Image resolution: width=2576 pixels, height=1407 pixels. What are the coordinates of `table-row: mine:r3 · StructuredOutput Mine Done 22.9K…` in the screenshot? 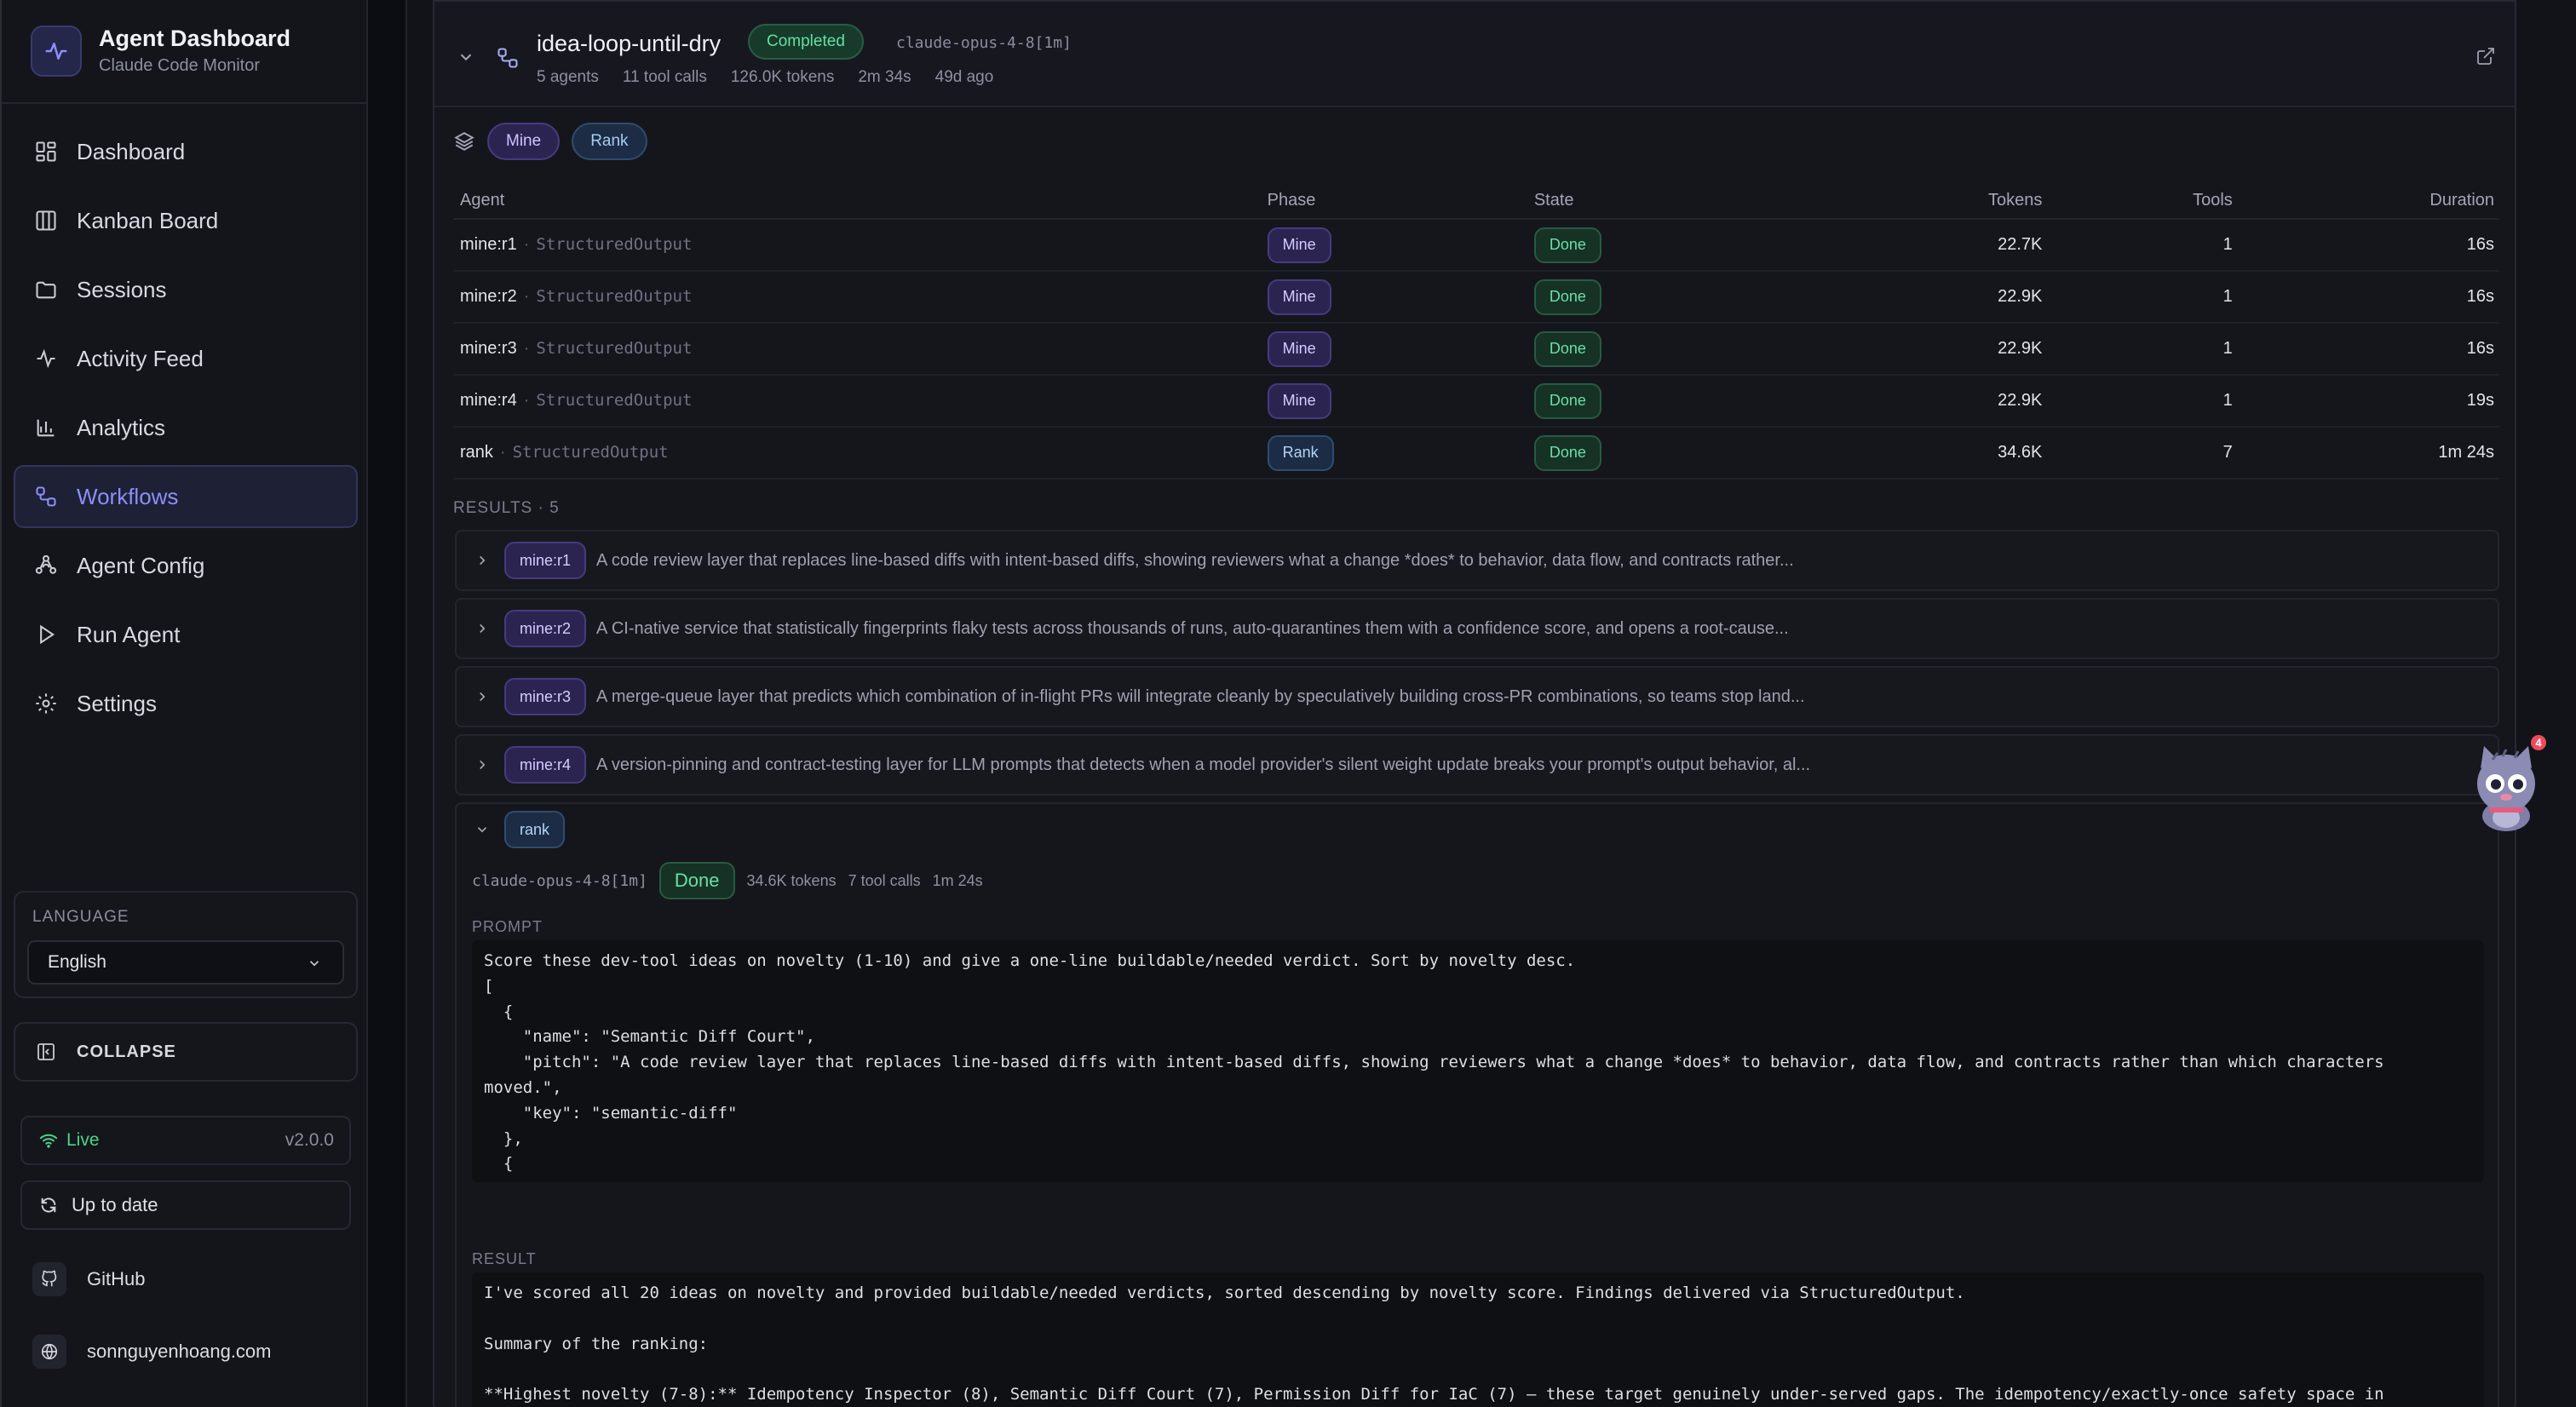 It's located at (1476, 350).